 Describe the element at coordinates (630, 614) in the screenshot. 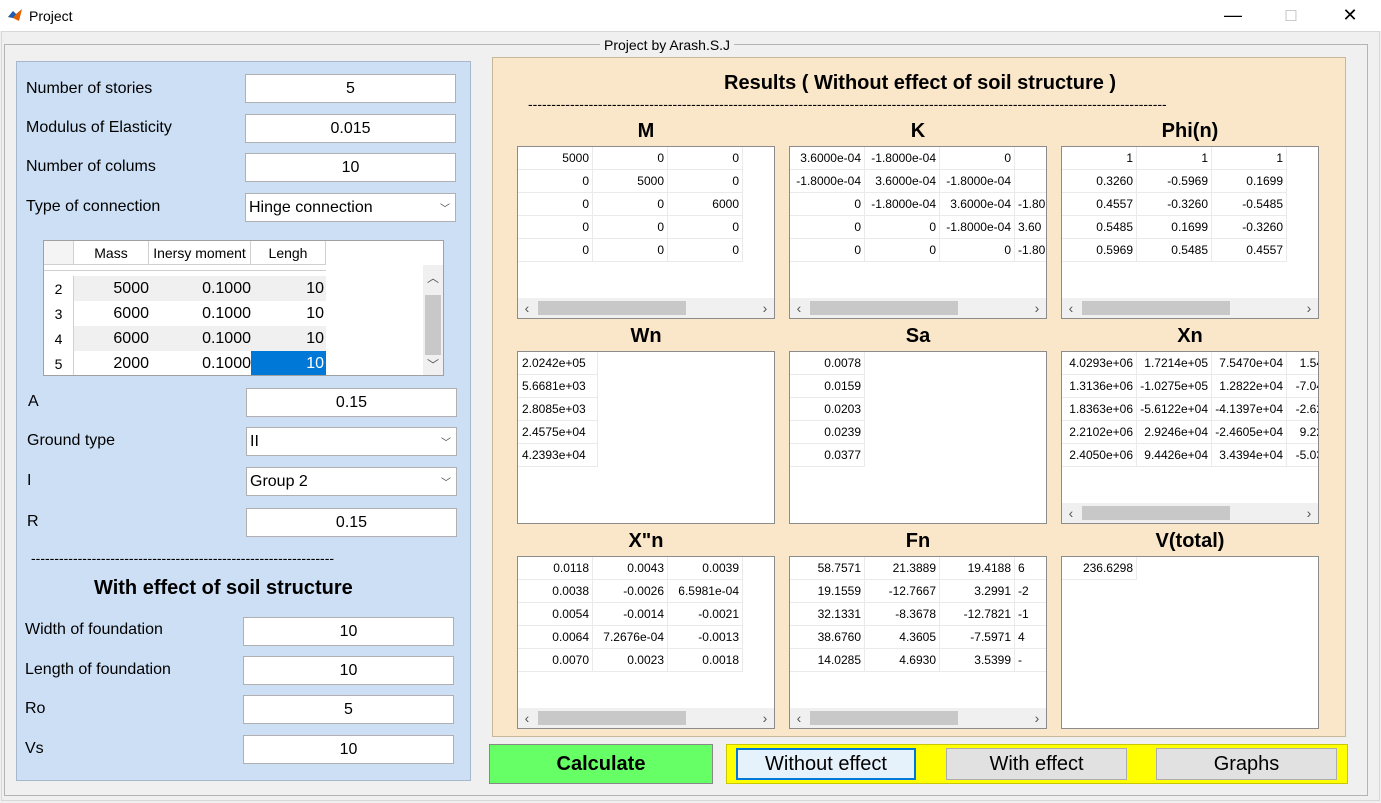

I see `table-cell: -0.0014` at that location.